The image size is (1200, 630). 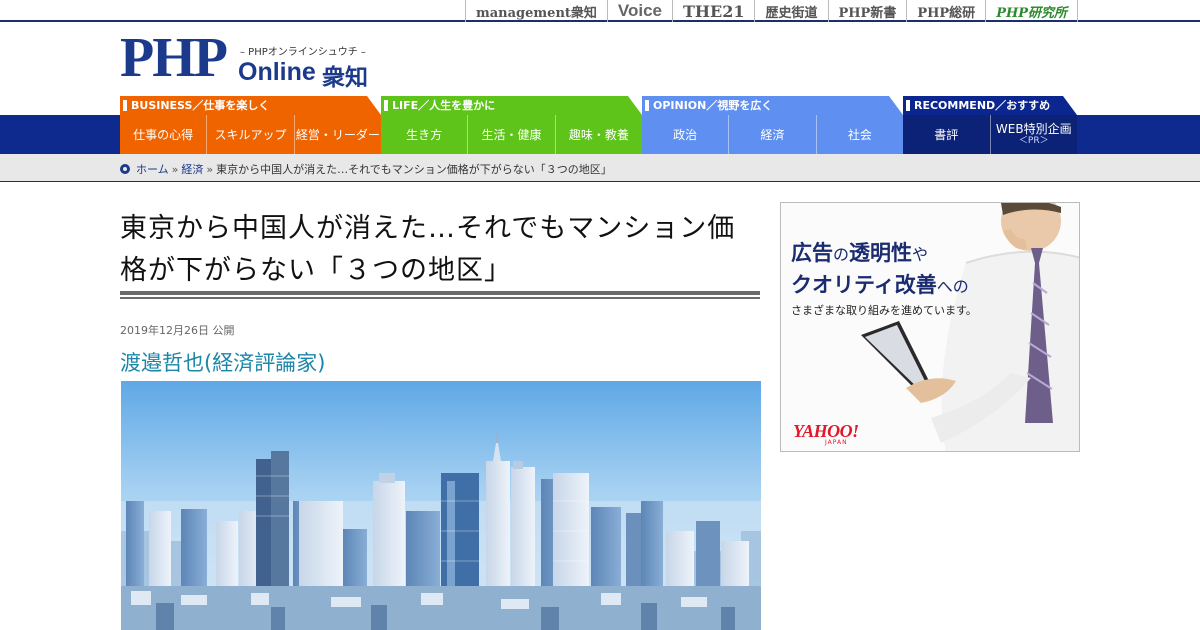 I want to click on nav-item-shakai: 社会, so click(x=860, y=134).